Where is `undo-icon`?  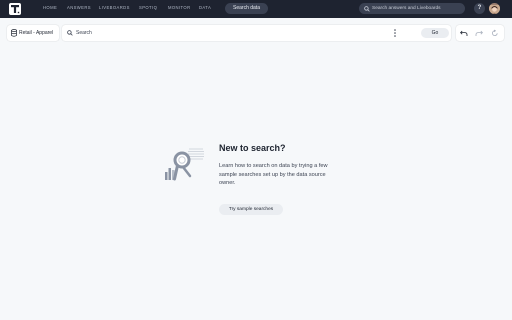 undo-icon is located at coordinates (464, 33).